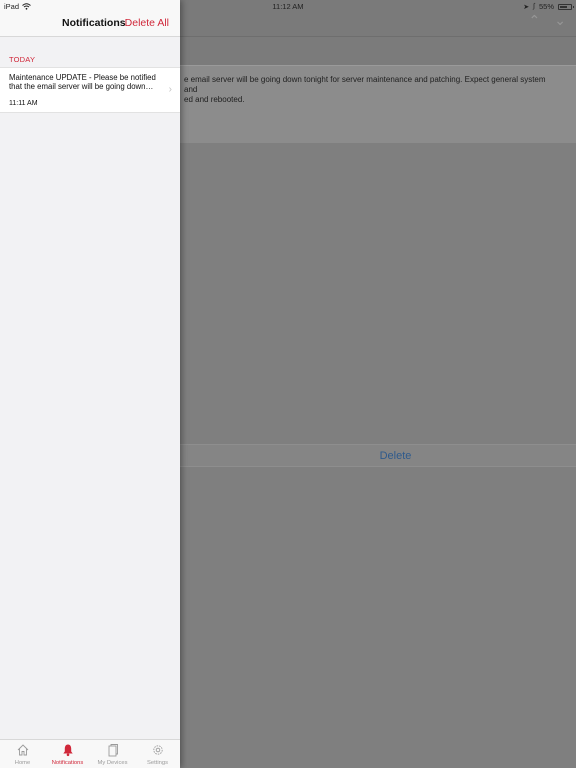  What do you see at coordinates (22, 59) in the screenshot?
I see `section-label-today: TODAY` at bounding box center [22, 59].